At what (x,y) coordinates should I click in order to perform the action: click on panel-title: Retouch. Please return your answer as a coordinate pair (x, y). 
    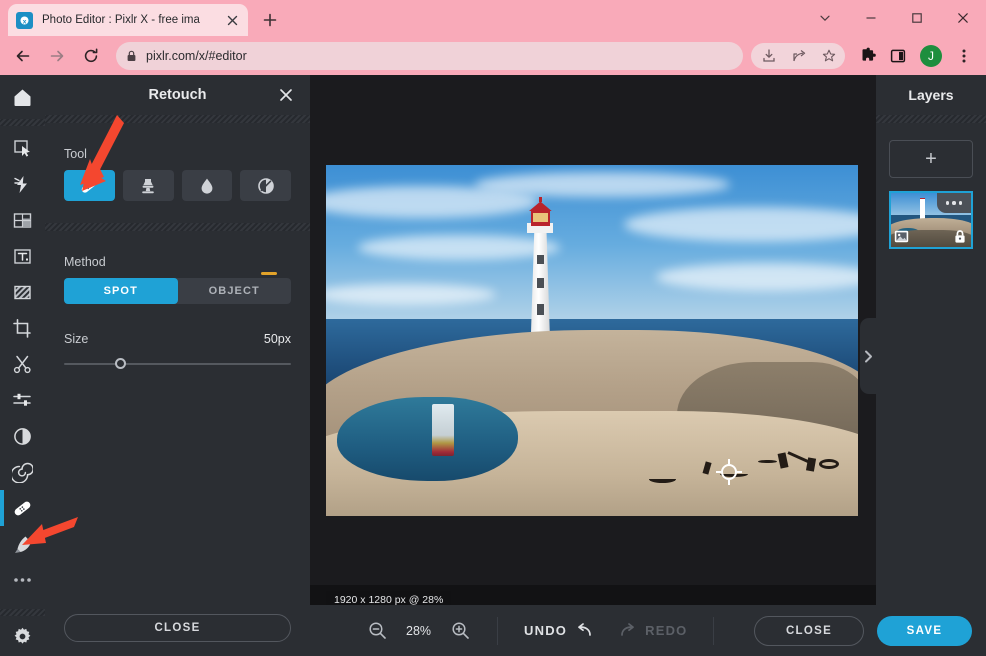
    Looking at the image, I should click on (177, 95).